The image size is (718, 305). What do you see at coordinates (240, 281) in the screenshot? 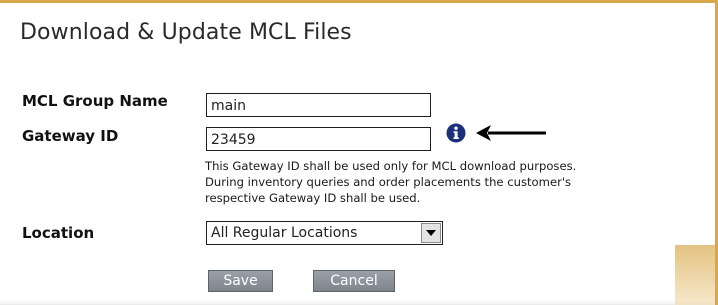
I see `save-button: Save` at bounding box center [240, 281].